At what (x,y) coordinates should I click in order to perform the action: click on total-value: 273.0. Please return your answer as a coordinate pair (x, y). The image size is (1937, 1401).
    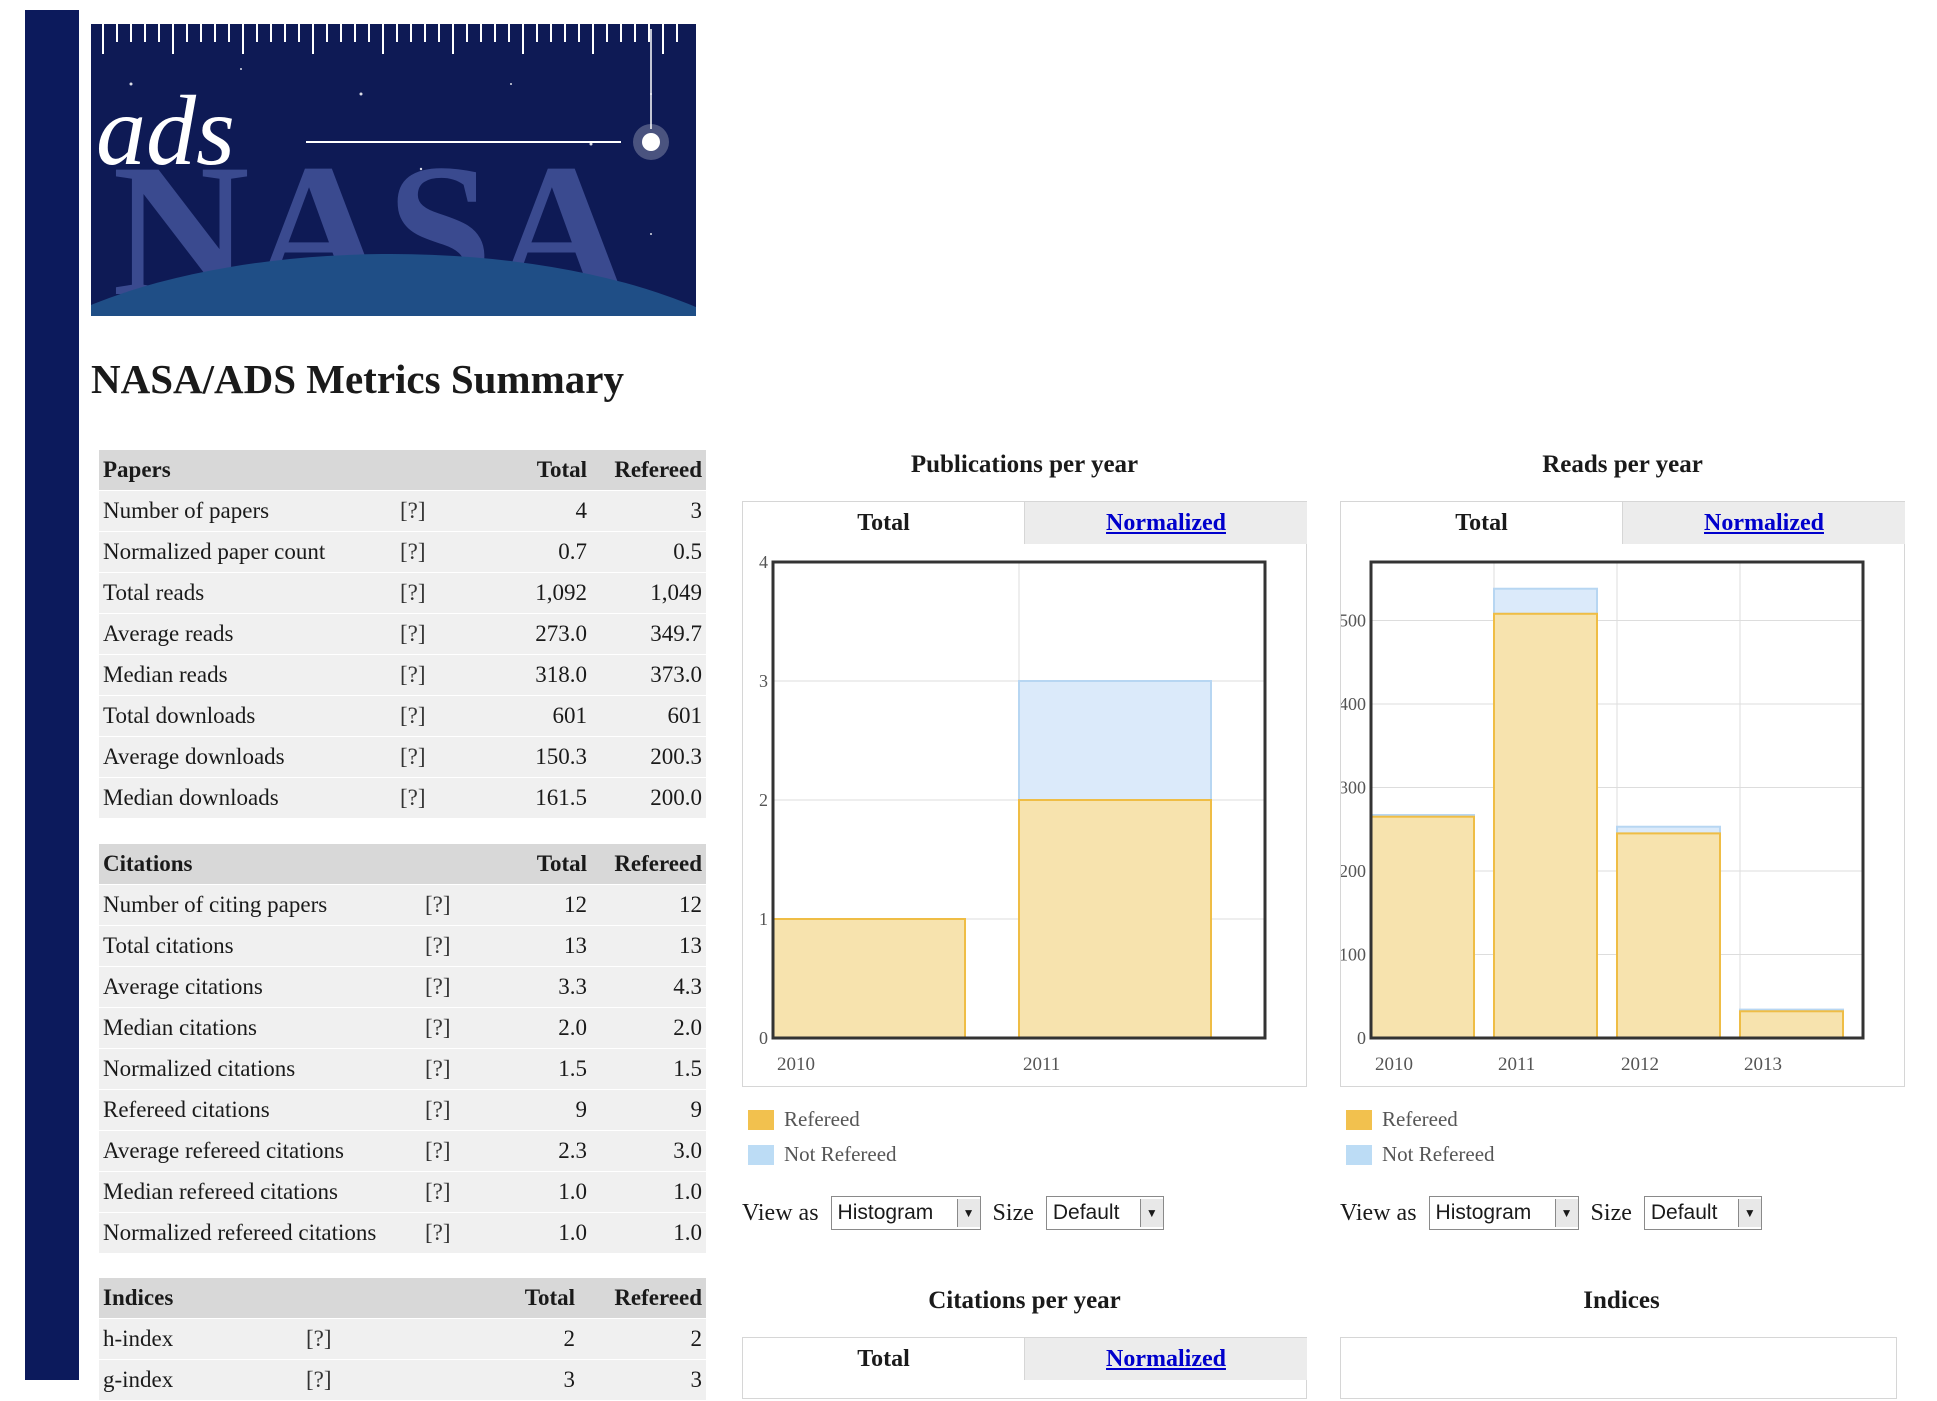
    Looking at the image, I should click on (548, 634).